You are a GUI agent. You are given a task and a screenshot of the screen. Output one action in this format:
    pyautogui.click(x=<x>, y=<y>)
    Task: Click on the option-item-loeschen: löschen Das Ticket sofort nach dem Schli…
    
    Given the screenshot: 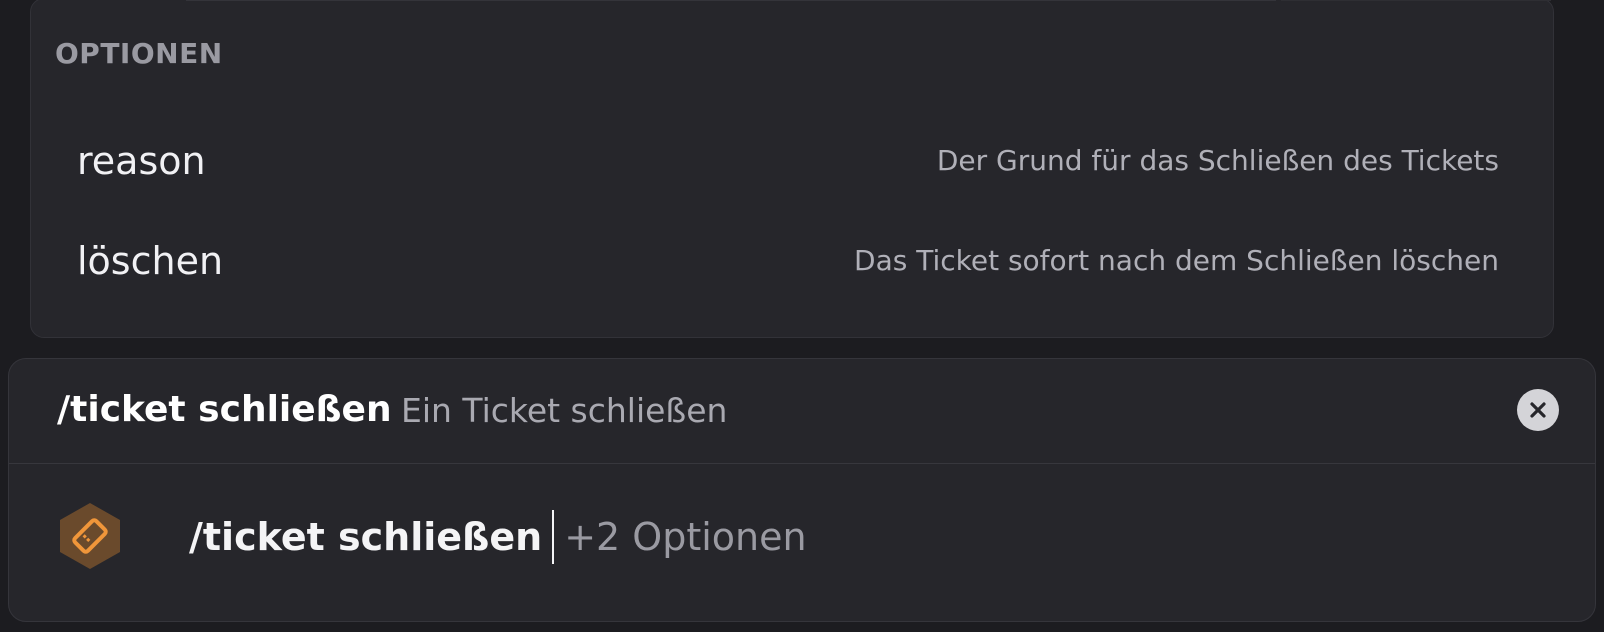 What is the action you would take?
    pyautogui.click(x=788, y=263)
    